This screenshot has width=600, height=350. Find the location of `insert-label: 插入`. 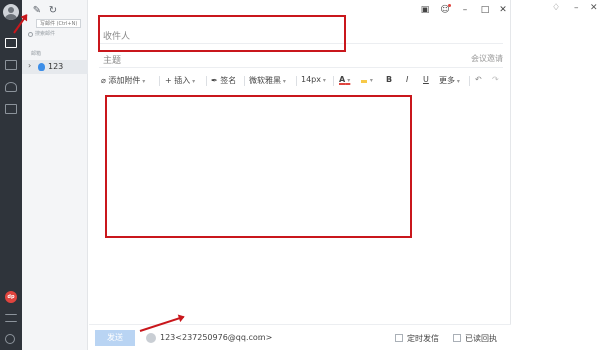

insert-label: 插入 is located at coordinates (182, 80).